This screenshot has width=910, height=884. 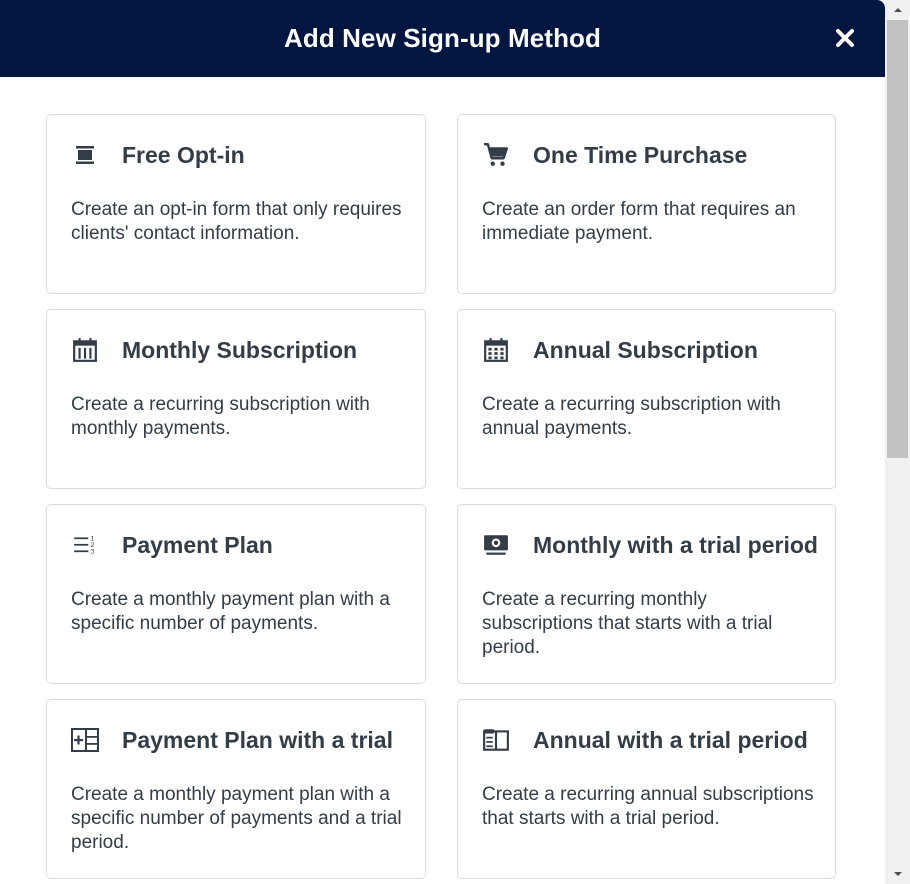 I want to click on method-title: Annual with a trial period, so click(x=670, y=739).